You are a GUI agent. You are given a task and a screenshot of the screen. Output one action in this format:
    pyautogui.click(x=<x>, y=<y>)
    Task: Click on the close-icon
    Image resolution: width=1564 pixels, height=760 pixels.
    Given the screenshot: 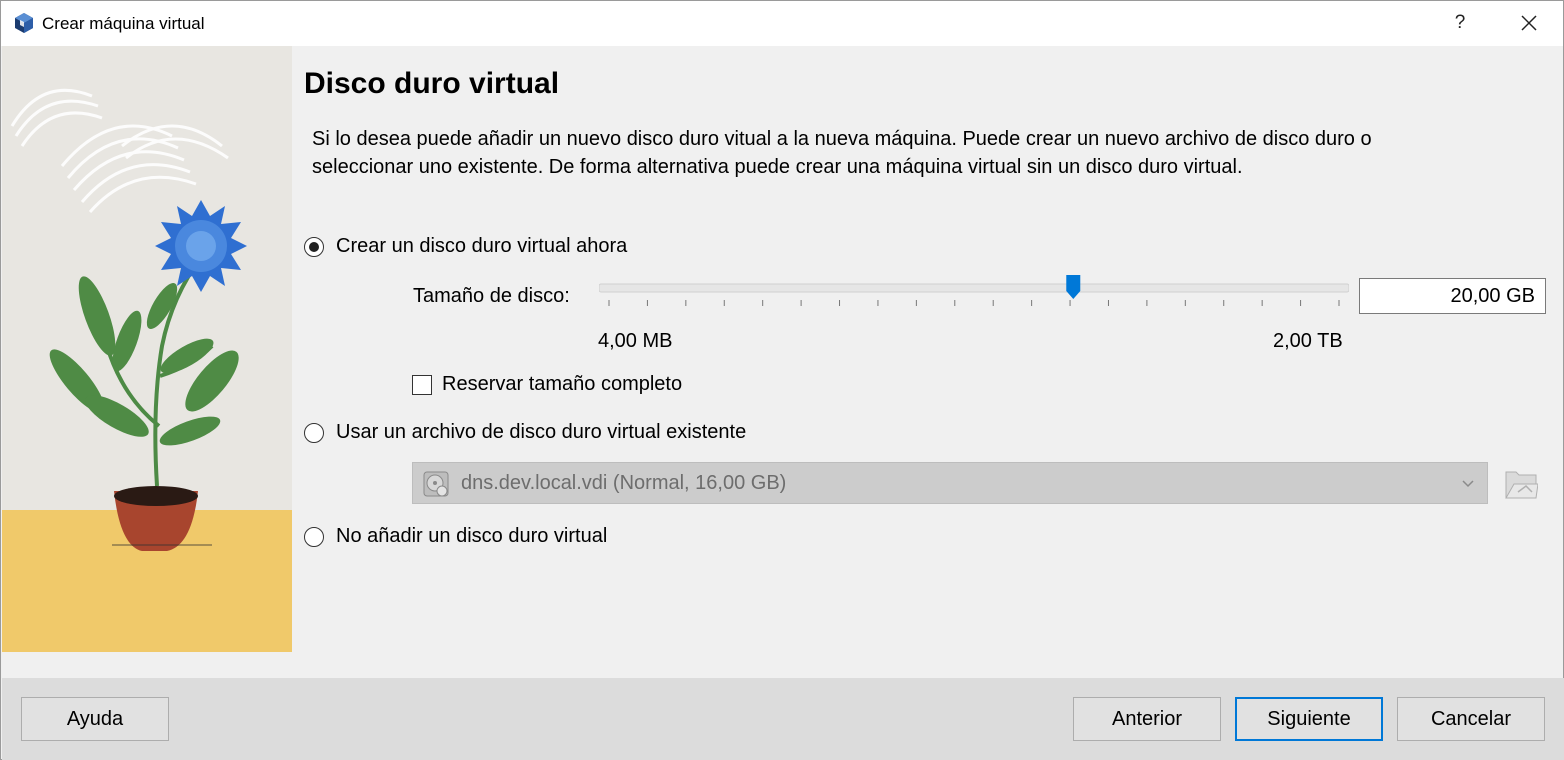 What is the action you would take?
    pyautogui.click(x=1529, y=23)
    